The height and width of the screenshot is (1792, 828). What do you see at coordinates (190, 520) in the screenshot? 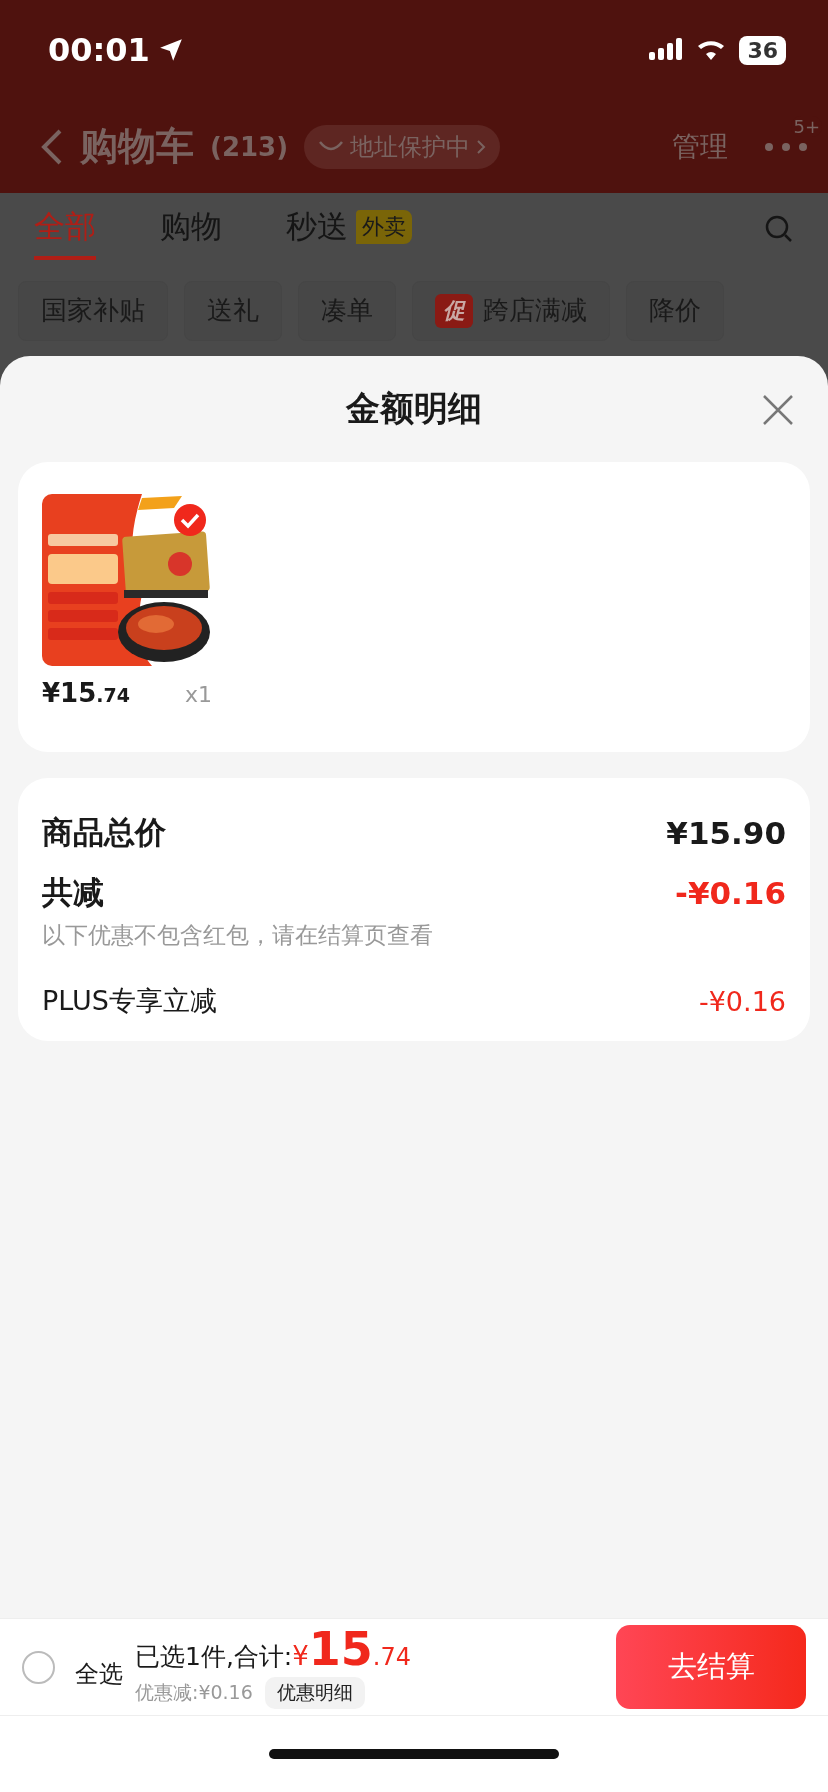
I see `check-icon` at bounding box center [190, 520].